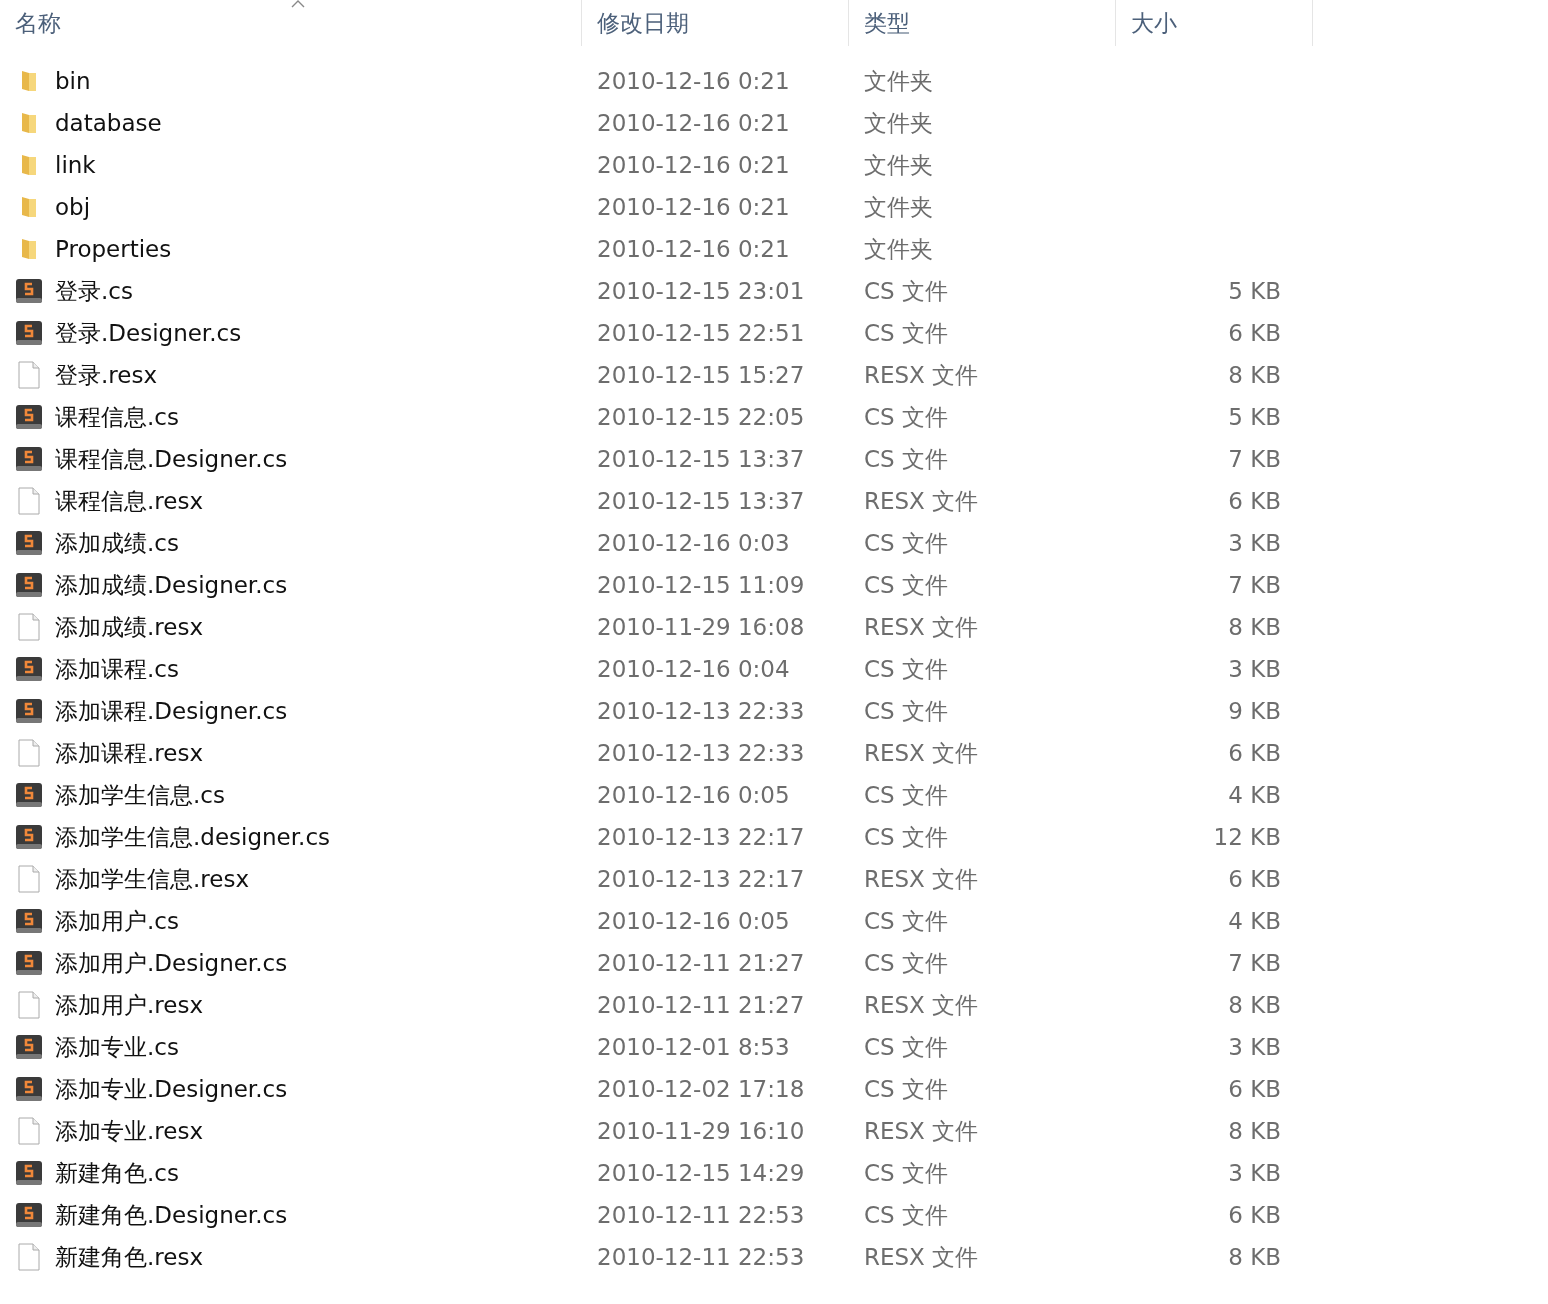 The width and height of the screenshot is (1548, 1304). I want to click on modified-date: 2010-12-15 23:01, so click(701, 291).